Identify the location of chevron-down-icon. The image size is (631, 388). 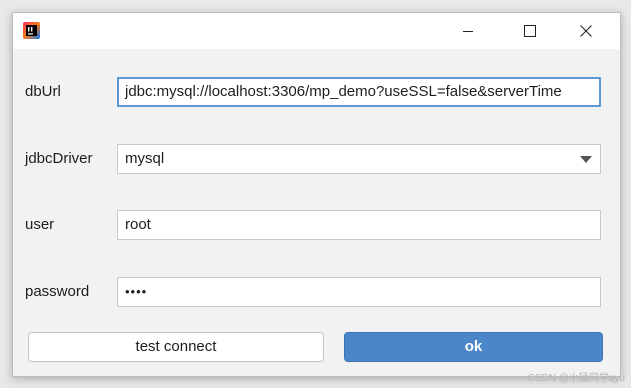
(586, 159).